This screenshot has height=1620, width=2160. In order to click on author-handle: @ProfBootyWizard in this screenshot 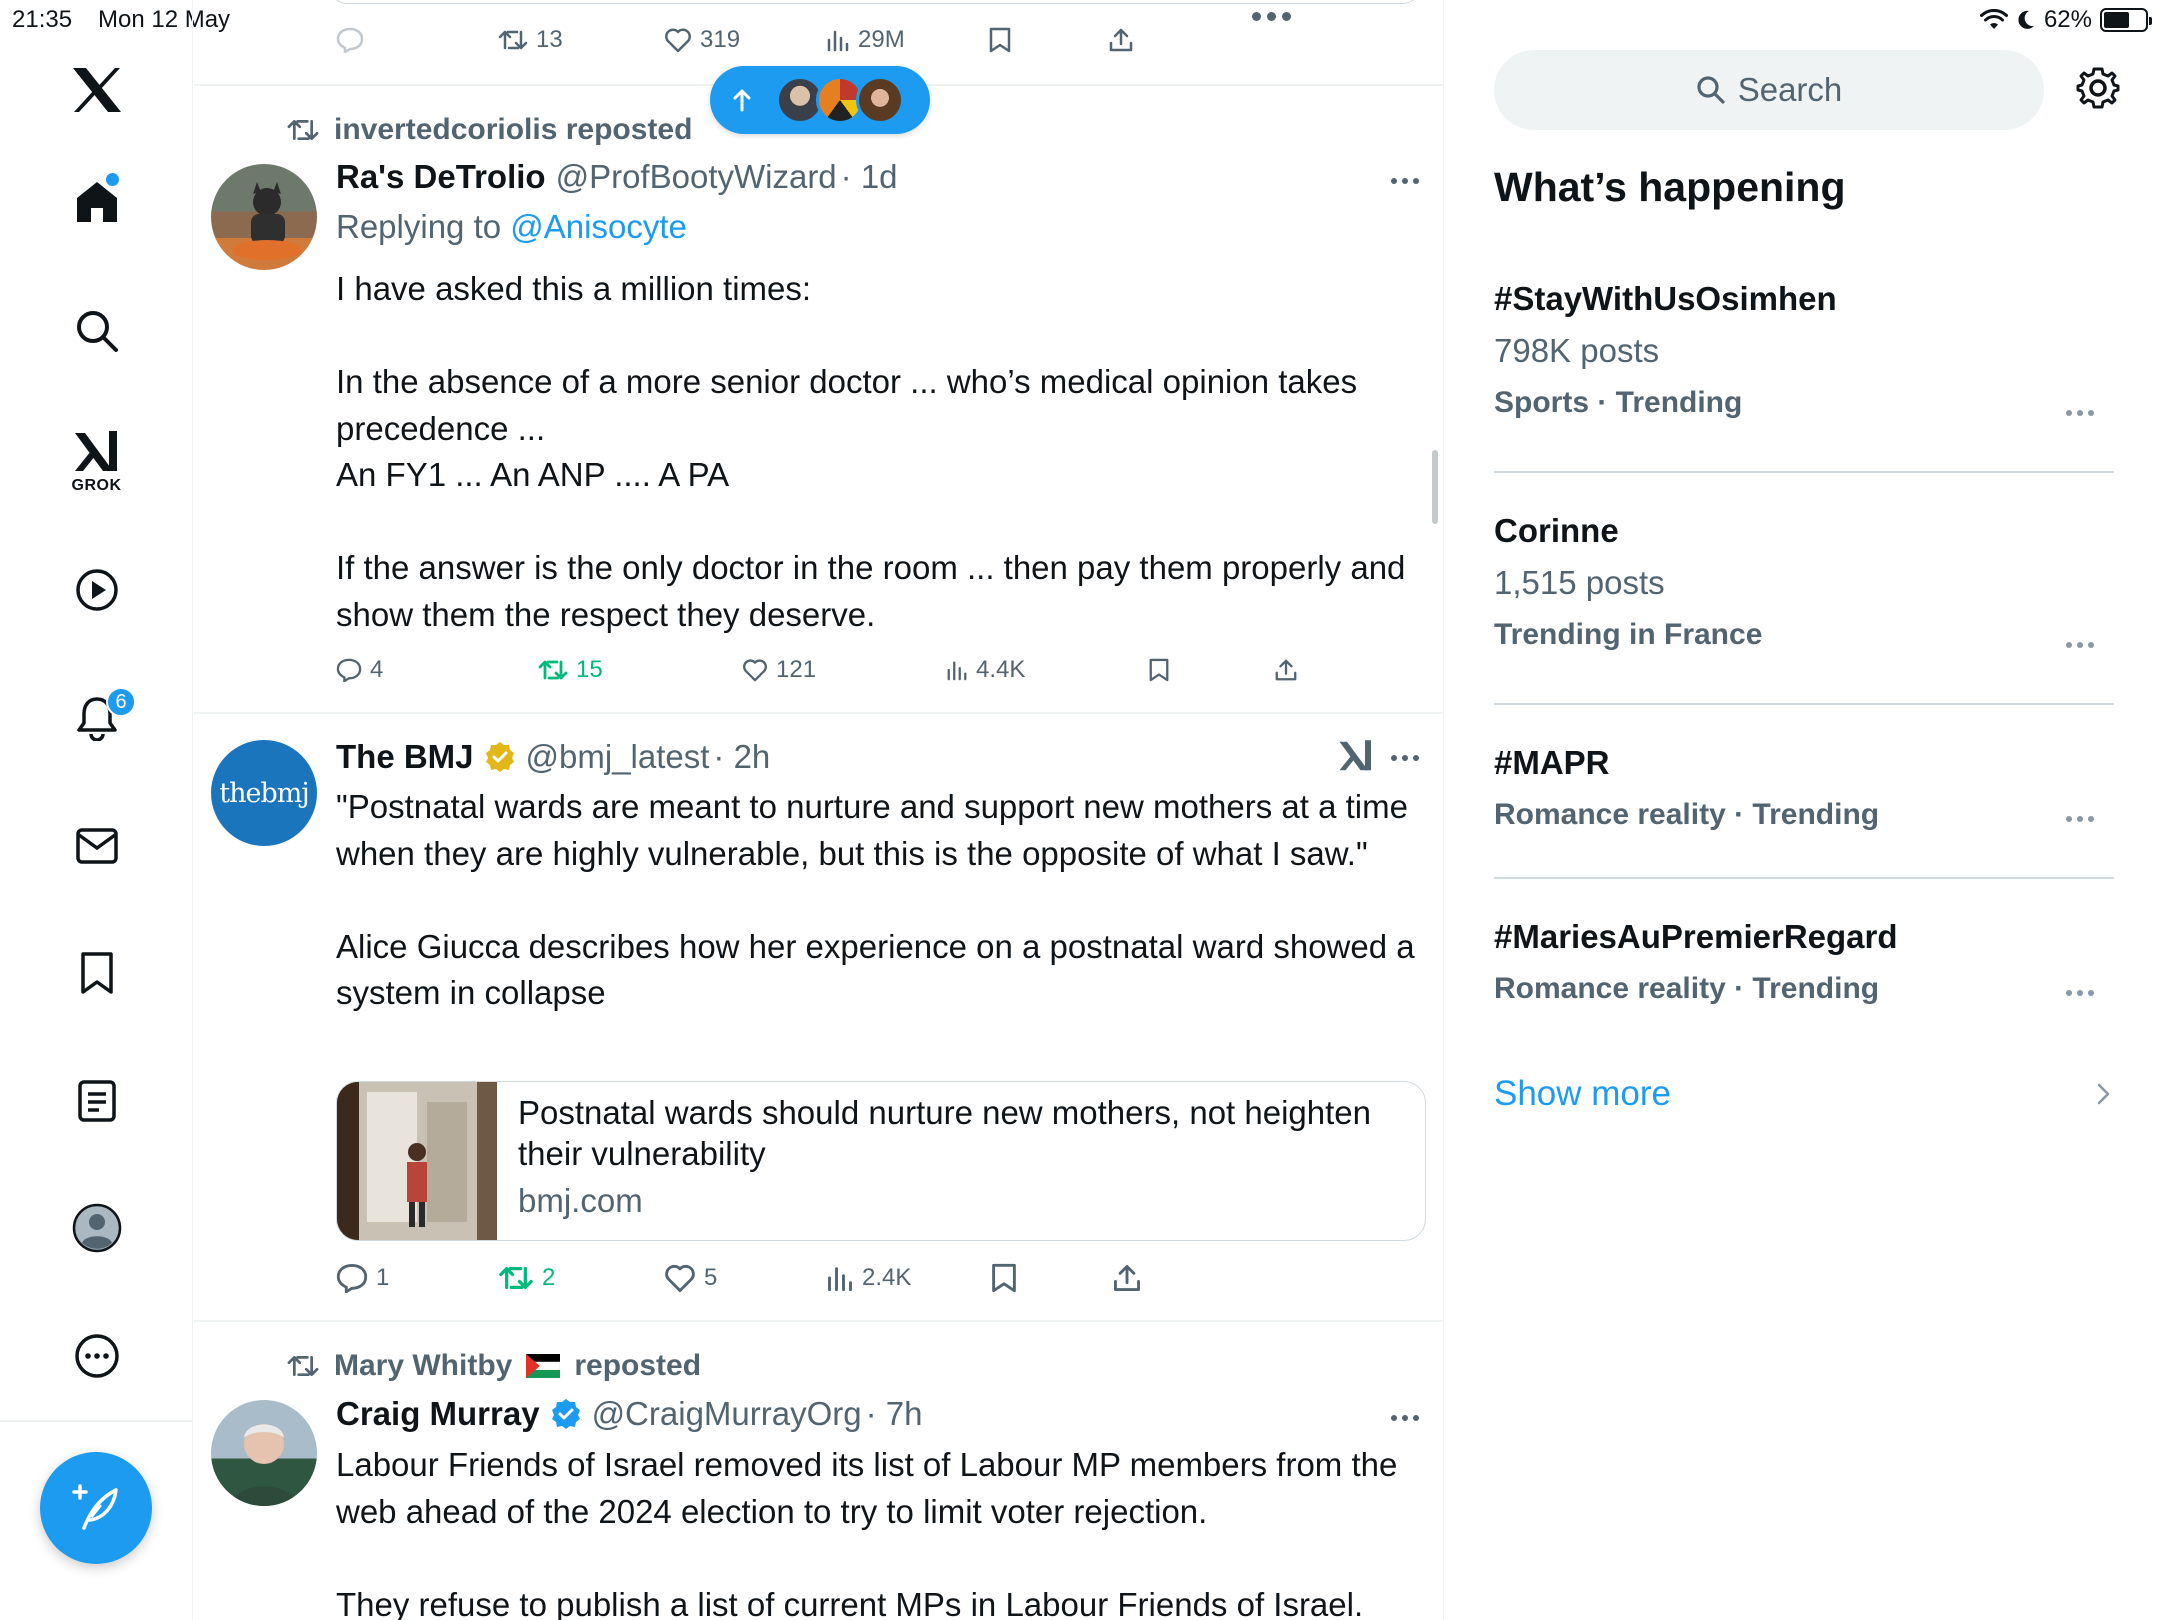, I will do `click(696, 177)`.